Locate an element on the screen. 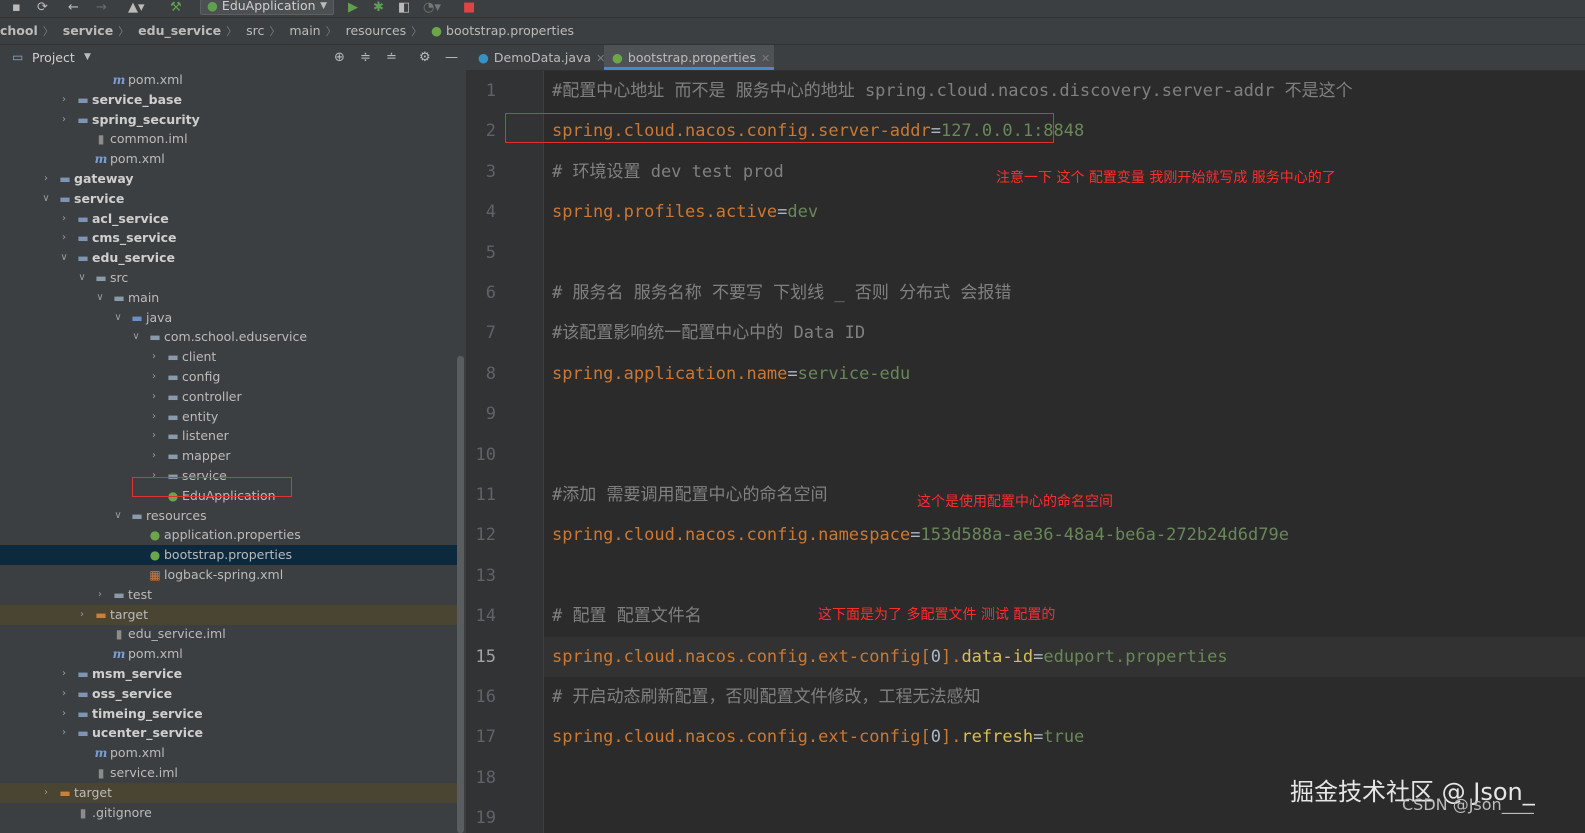 The height and width of the screenshot is (833, 1585). tab-bootstrap-properties: ● bootstrap.properties ✕ is located at coordinates (689, 57).